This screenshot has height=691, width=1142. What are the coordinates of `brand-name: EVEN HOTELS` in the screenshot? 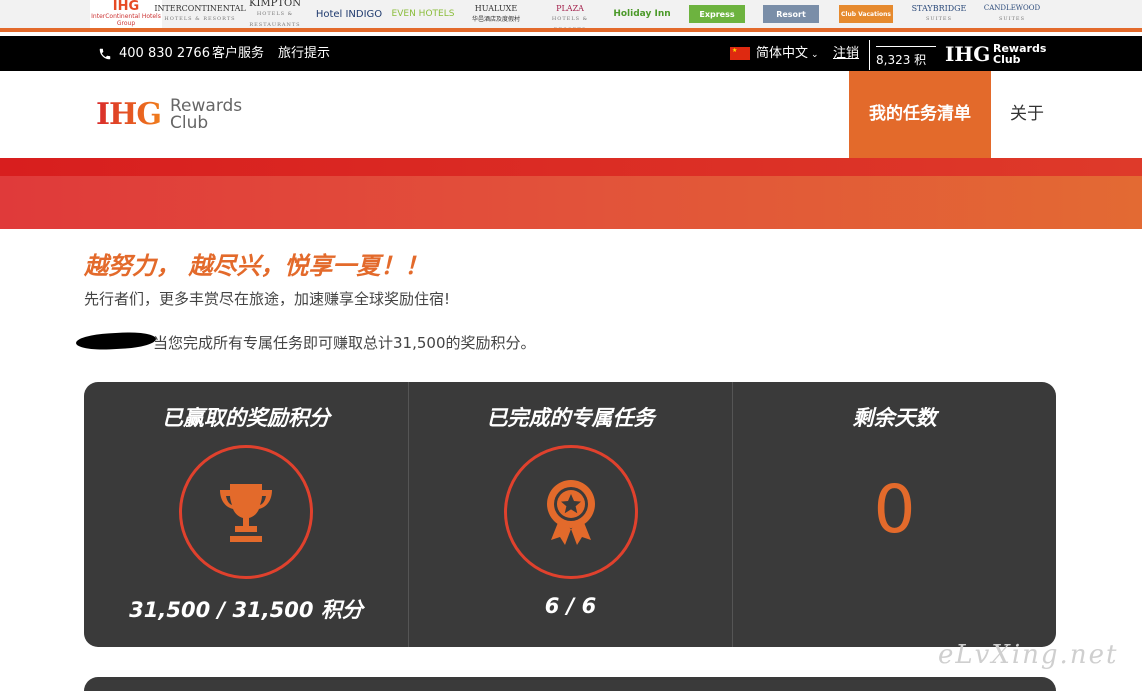 It's located at (423, 13).